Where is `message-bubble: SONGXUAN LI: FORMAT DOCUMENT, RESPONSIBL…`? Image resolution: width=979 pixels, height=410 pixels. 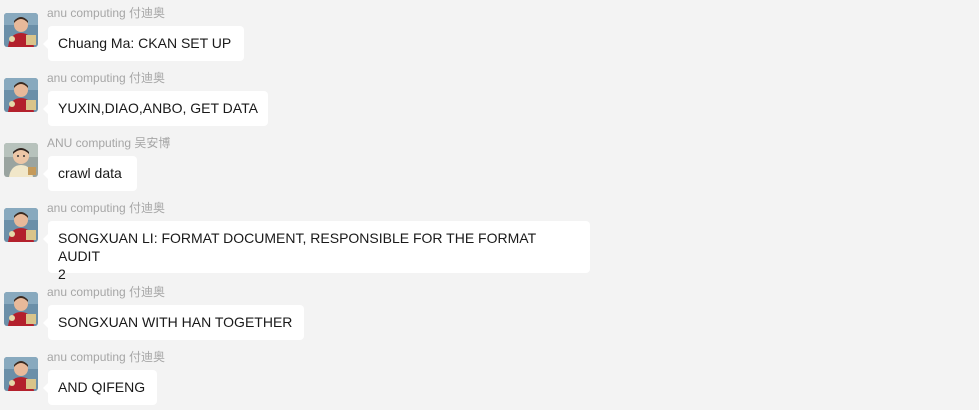 message-bubble: SONGXUAN LI: FORMAT DOCUMENT, RESPONSIBL… is located at coordinates (316, 251).